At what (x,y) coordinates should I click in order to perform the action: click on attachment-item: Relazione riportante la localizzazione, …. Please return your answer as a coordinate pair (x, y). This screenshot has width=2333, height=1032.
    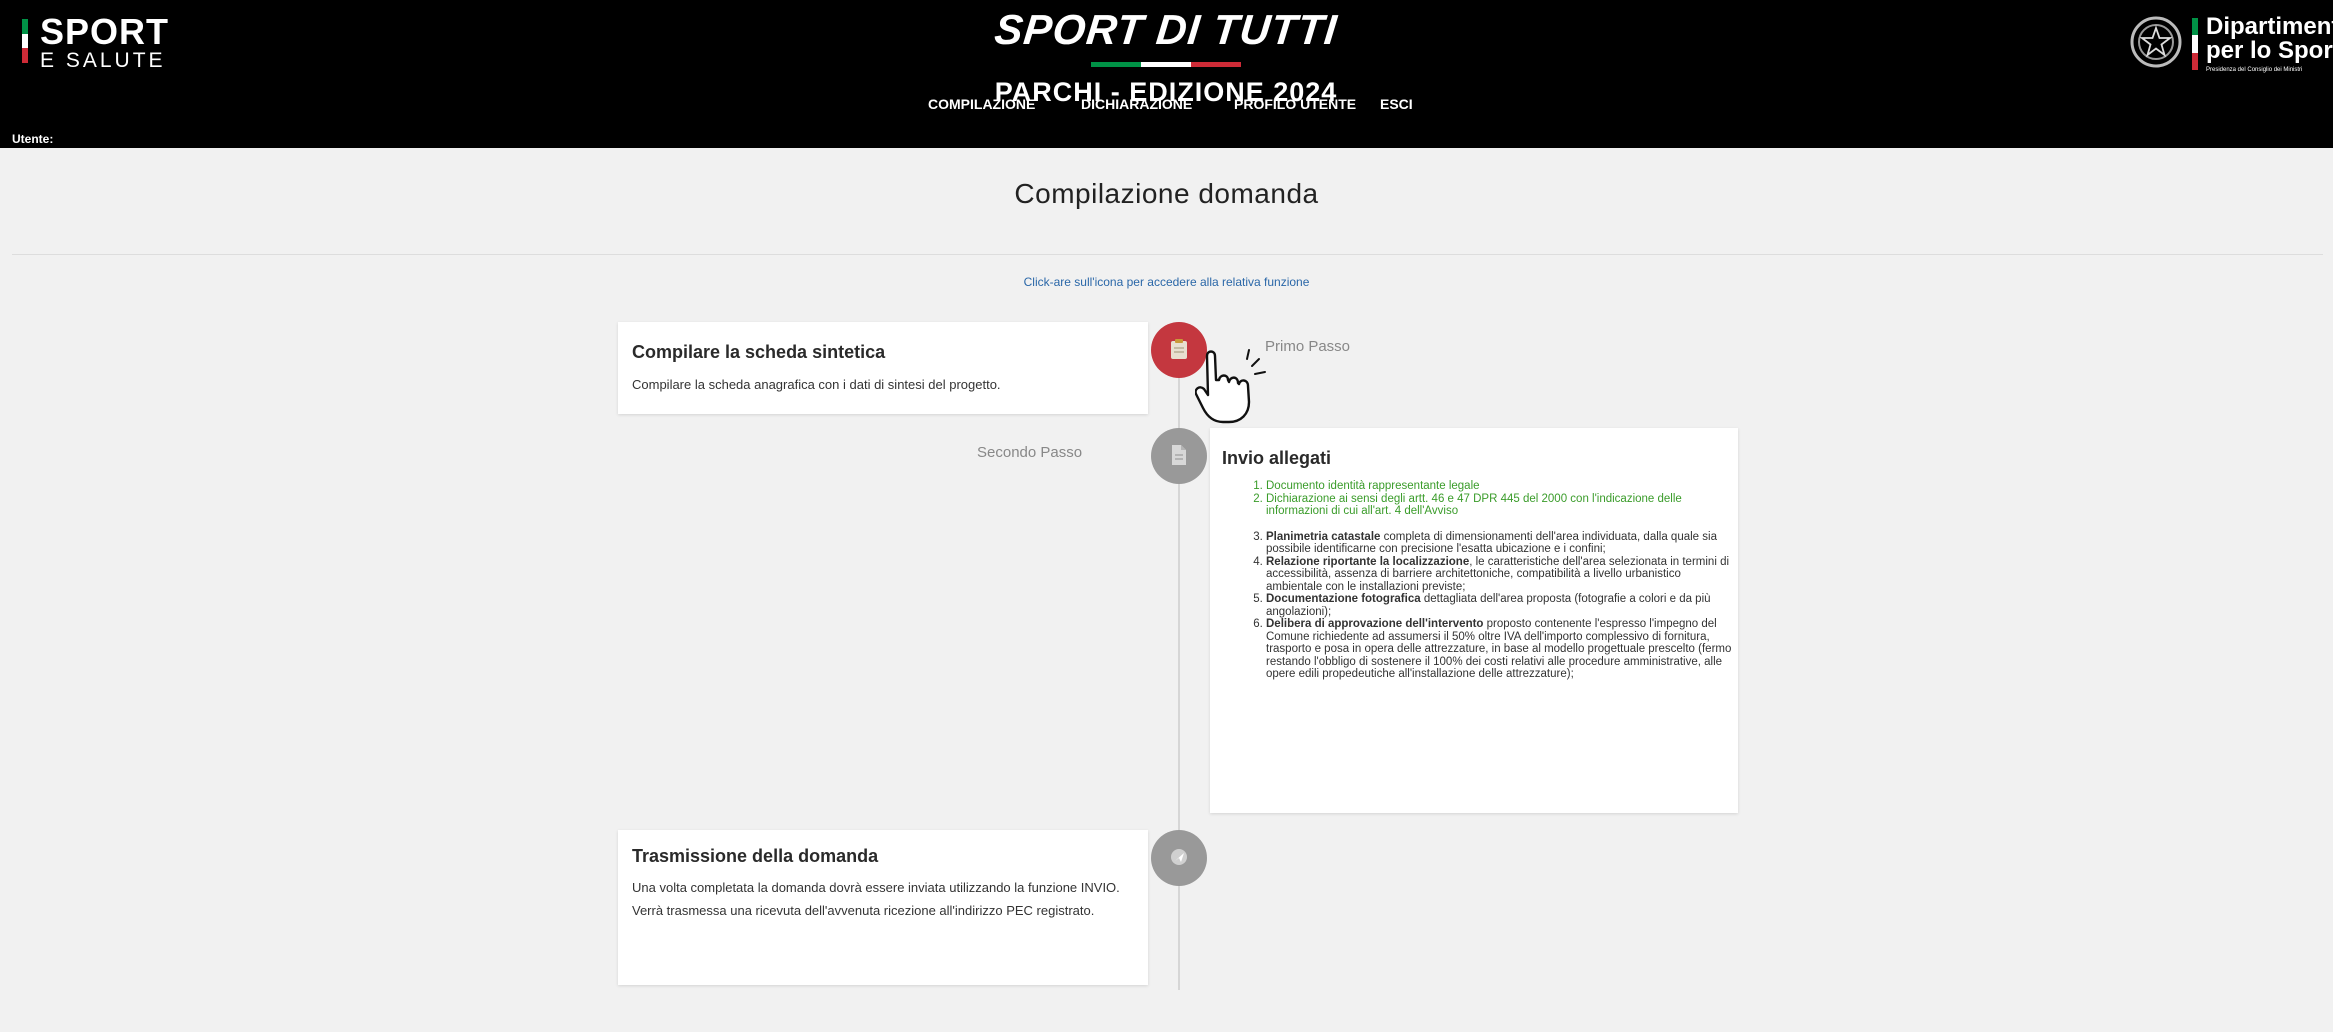
    Looking at the image, I should click on (1501, 575).